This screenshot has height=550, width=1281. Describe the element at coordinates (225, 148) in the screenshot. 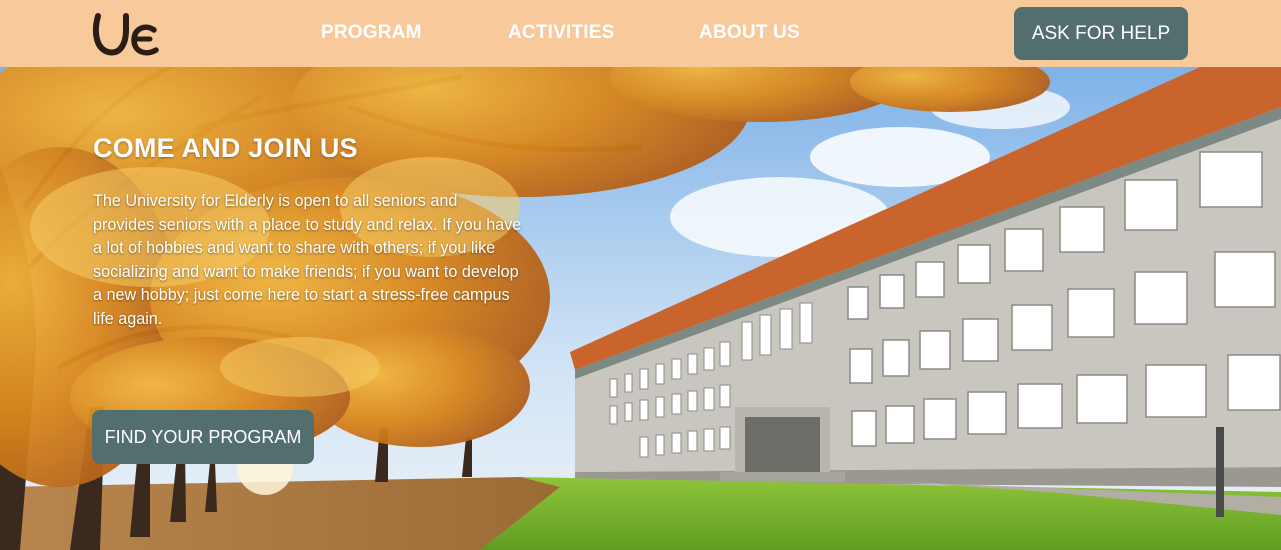

I see `hero-title: COME AND JOIN US` at that location.